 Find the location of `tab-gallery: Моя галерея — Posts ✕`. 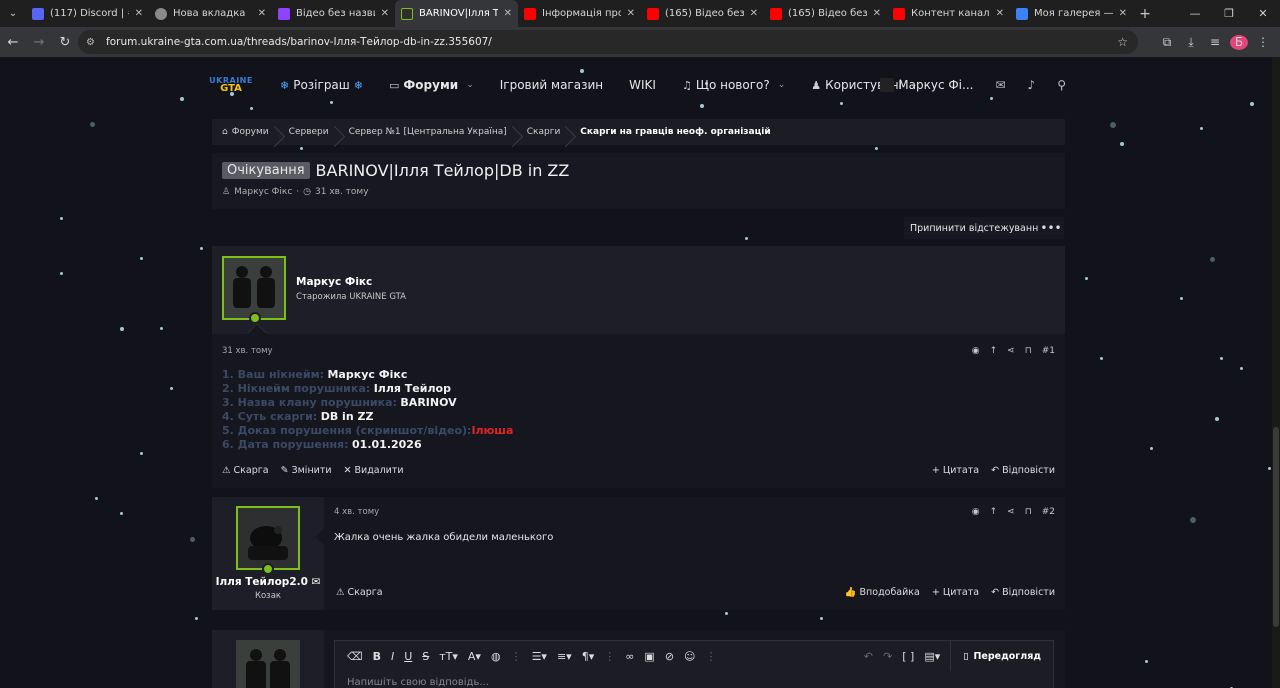

tab-gallery: Моя галерея — Posts ✕ is located at coordinates (1071, 13).